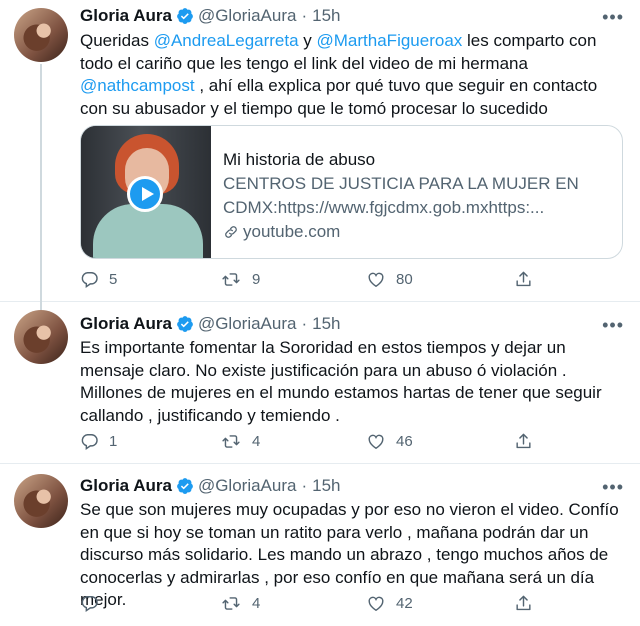  I want to click on like-count: 46, so click(404, 441).